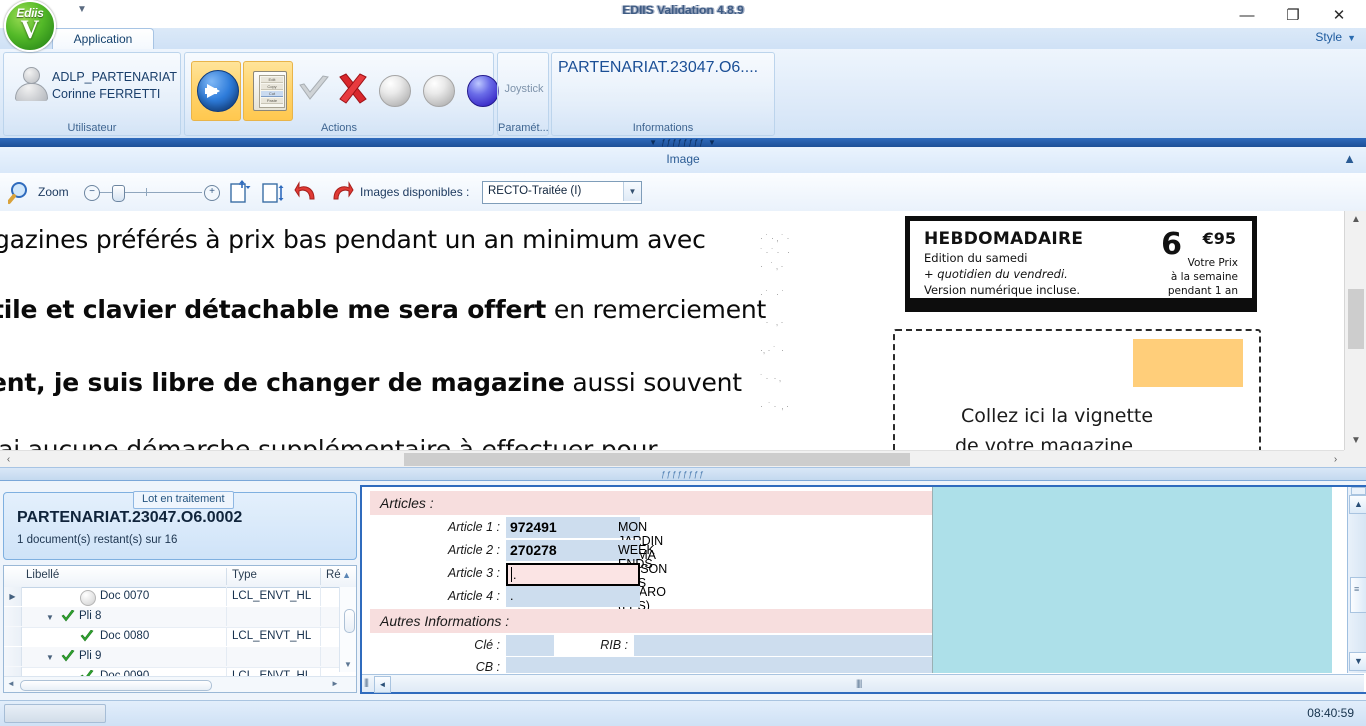 This screenshot has height=726, width=1366. I want to click on table-row: ▶ Doc 0070 LCL_ENVT_HL, so click(180, 597).